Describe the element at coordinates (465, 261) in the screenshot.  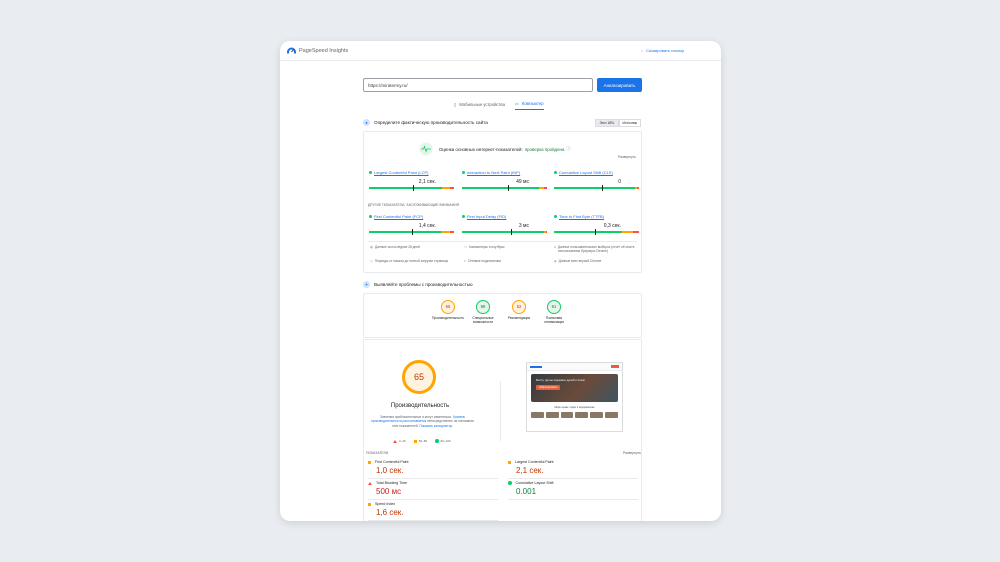
I see `wifi-icon: ▾` at that location.